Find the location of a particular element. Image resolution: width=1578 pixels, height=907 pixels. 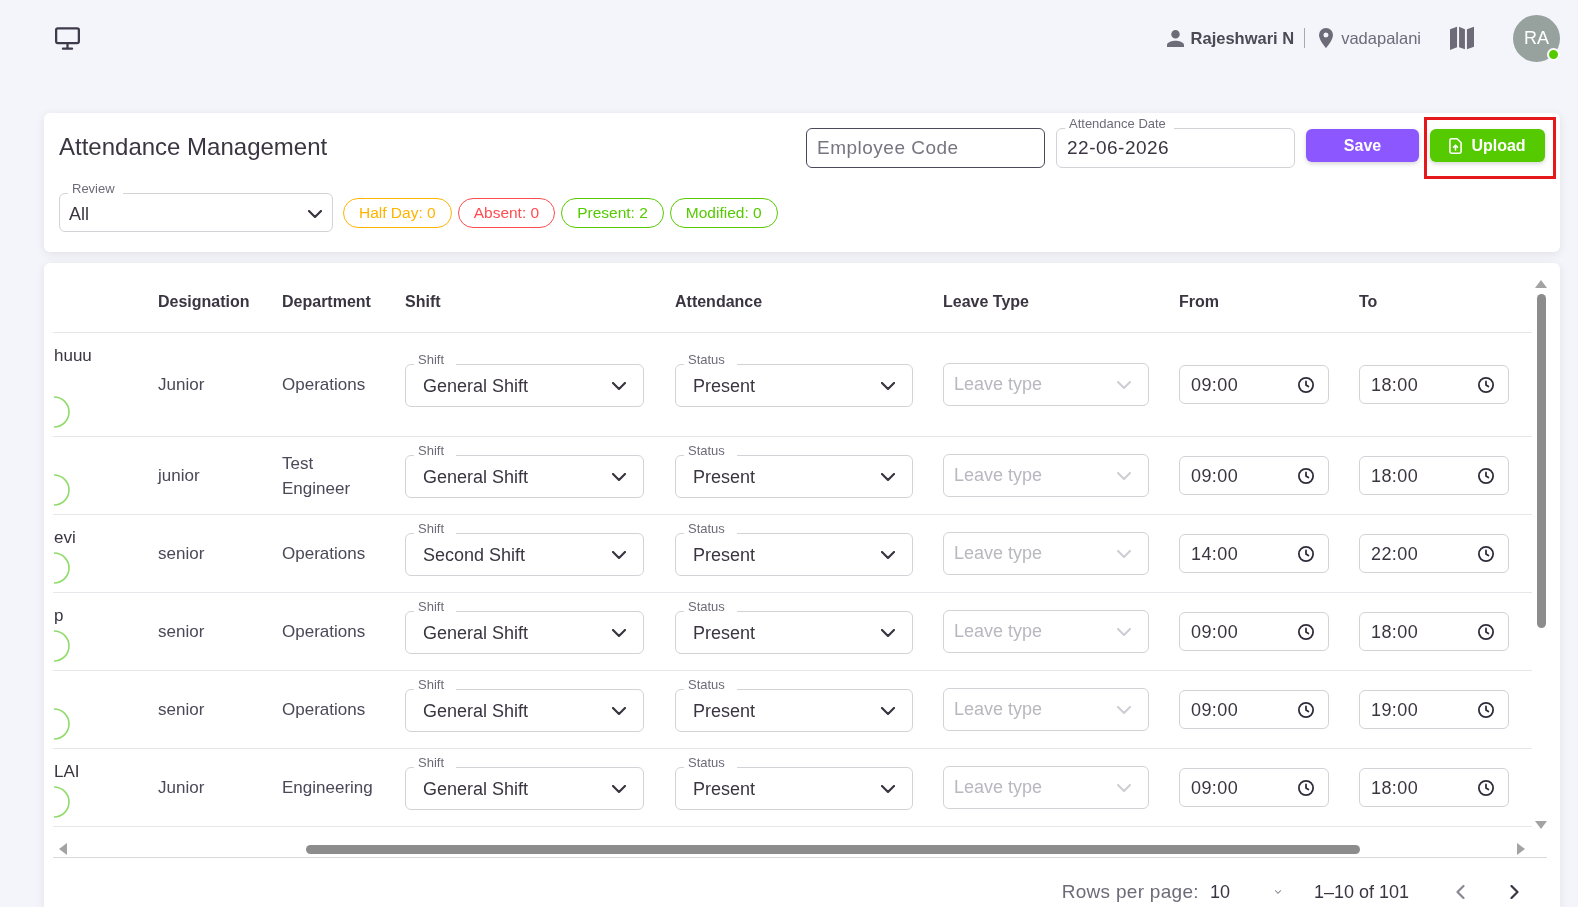

rows-per-page-label: Rows per page: is located at coordinates (1130, 892).